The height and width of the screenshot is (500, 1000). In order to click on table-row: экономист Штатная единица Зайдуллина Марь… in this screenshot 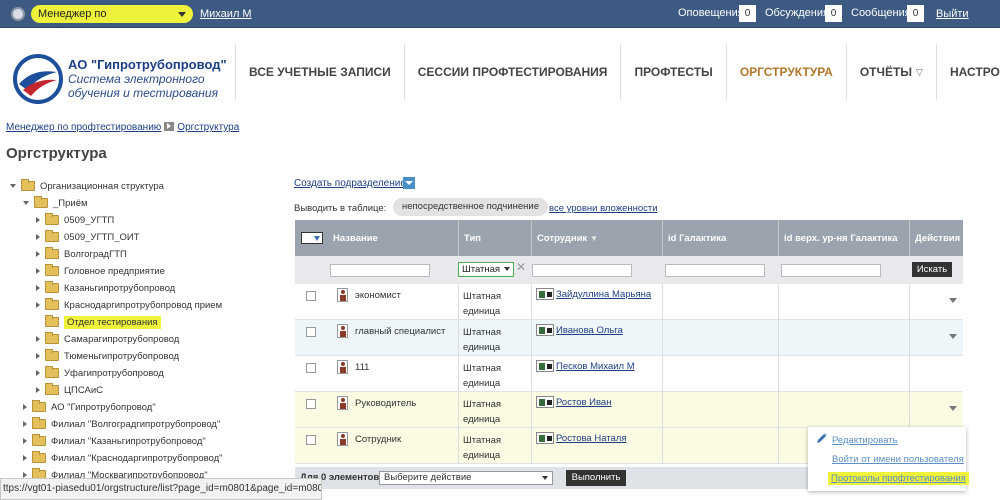, I will do `click(629, 302)`.